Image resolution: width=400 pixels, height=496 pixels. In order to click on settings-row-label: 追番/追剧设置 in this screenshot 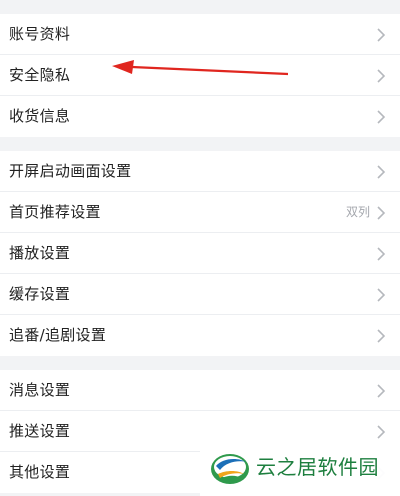, I will do `click(58, 335)`.